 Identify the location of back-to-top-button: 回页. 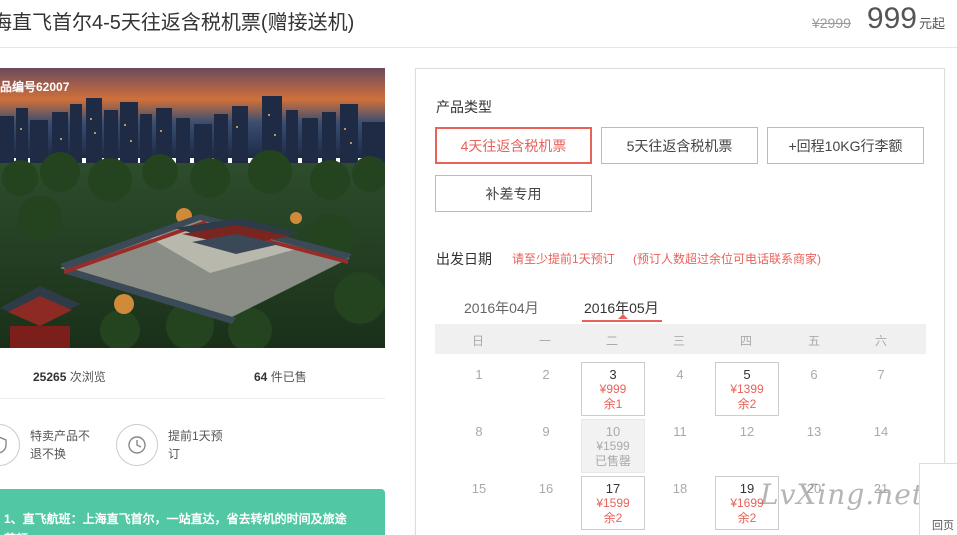
(938, 499).